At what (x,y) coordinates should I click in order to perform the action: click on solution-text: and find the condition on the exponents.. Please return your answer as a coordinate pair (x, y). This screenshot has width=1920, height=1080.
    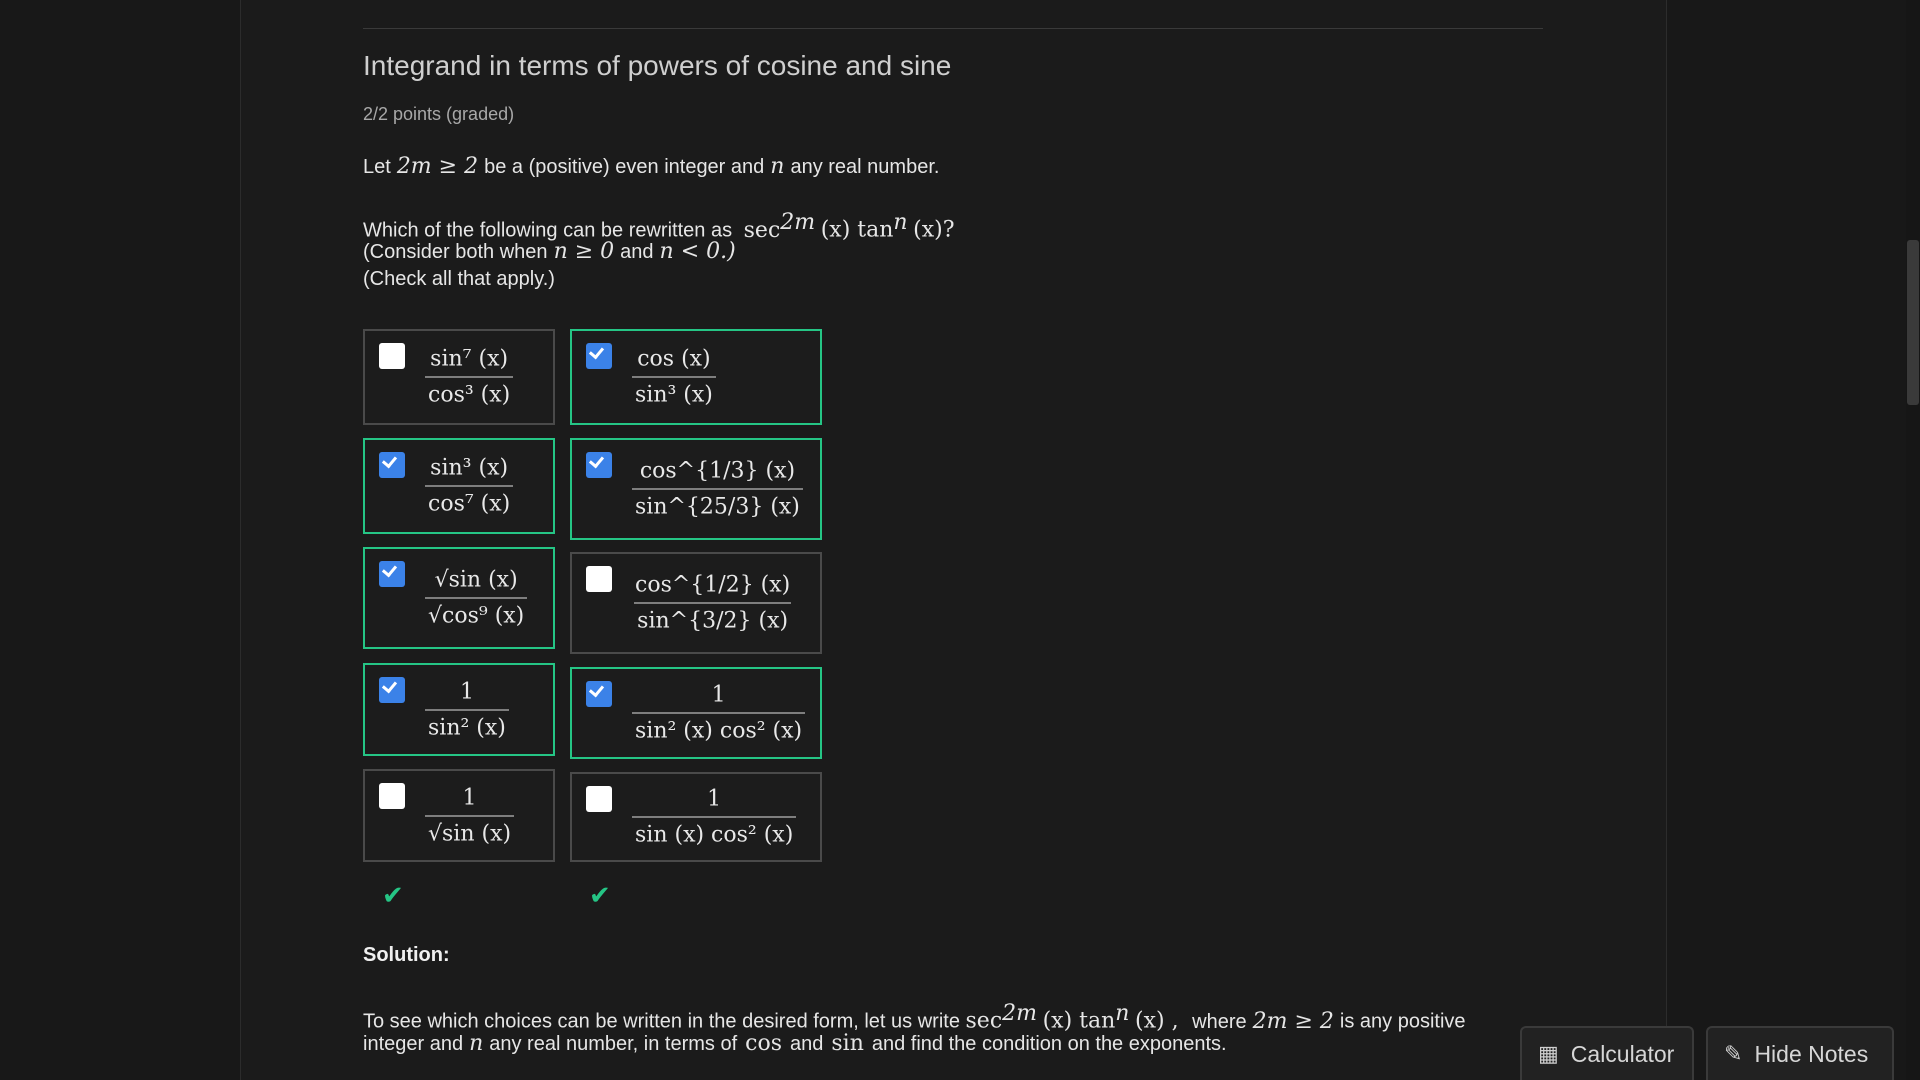
    Looking at the image, I should click on (1049, 1044).